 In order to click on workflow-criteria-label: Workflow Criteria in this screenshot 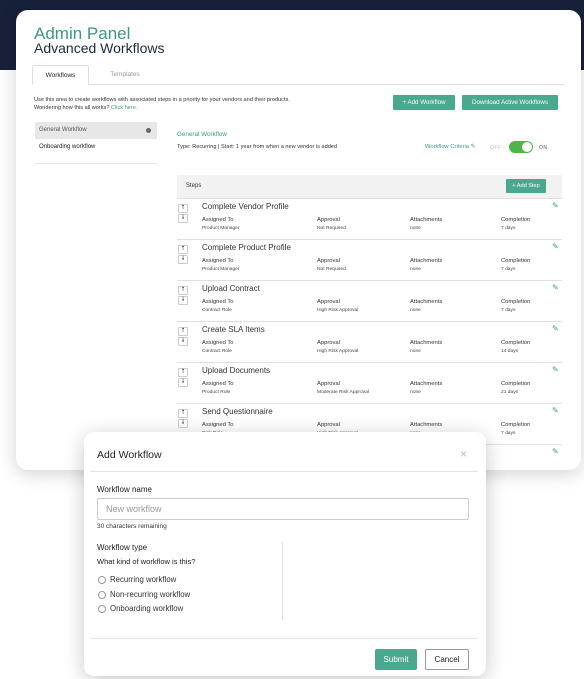, I will do `click(447, 147)`.